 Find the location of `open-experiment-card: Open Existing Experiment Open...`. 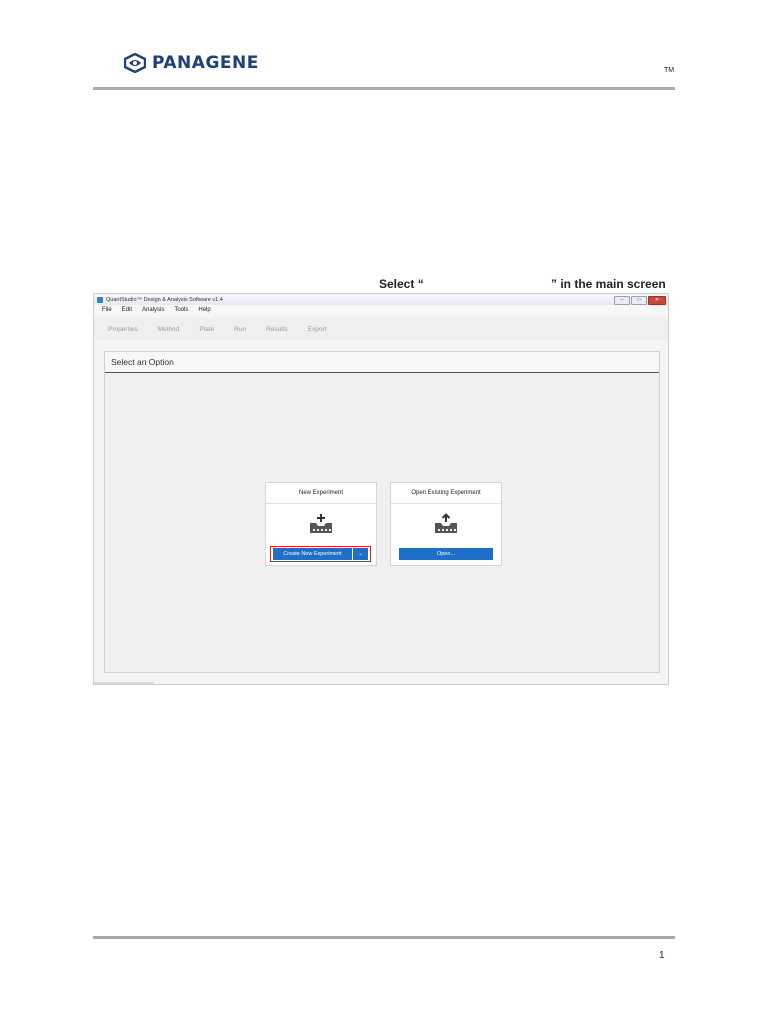

open-experiment-card: Open Existing Experiment Open... is located at coordinates (446, 524).